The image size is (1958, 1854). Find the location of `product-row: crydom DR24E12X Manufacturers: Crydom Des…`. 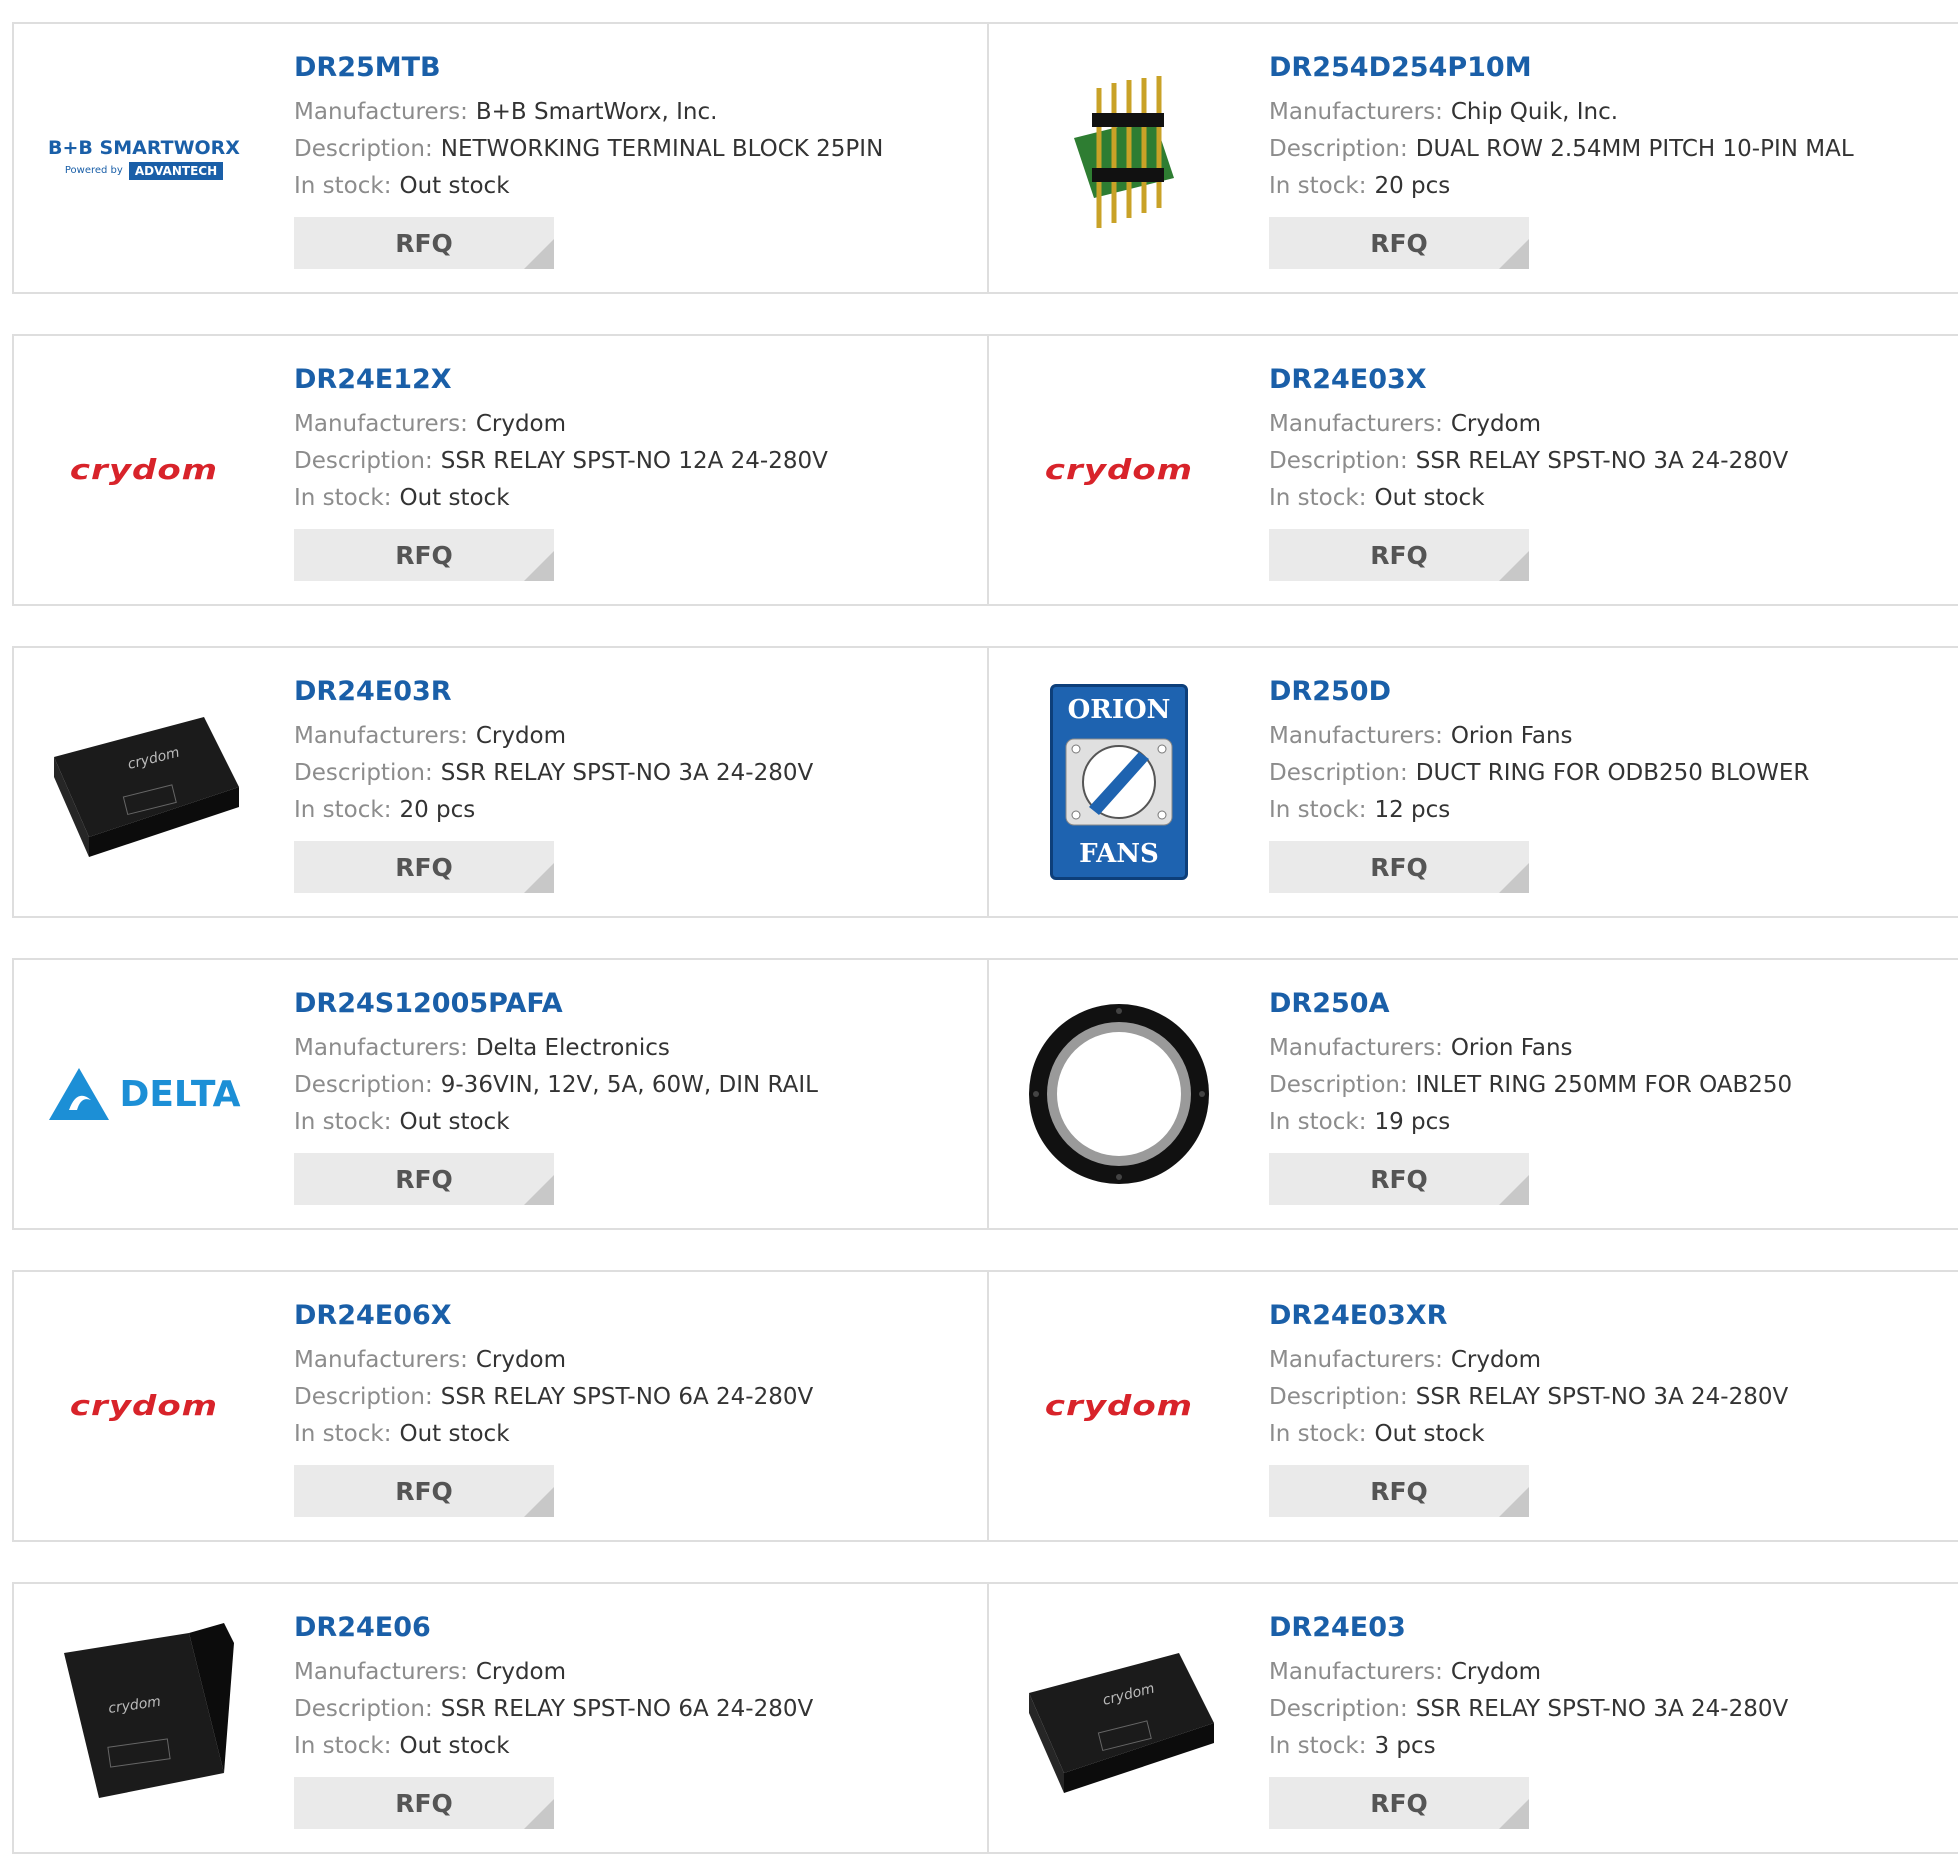

product-row: crydom DR24E12X Manufacturers: Crydom Des… is located at coordinates (985, 470).